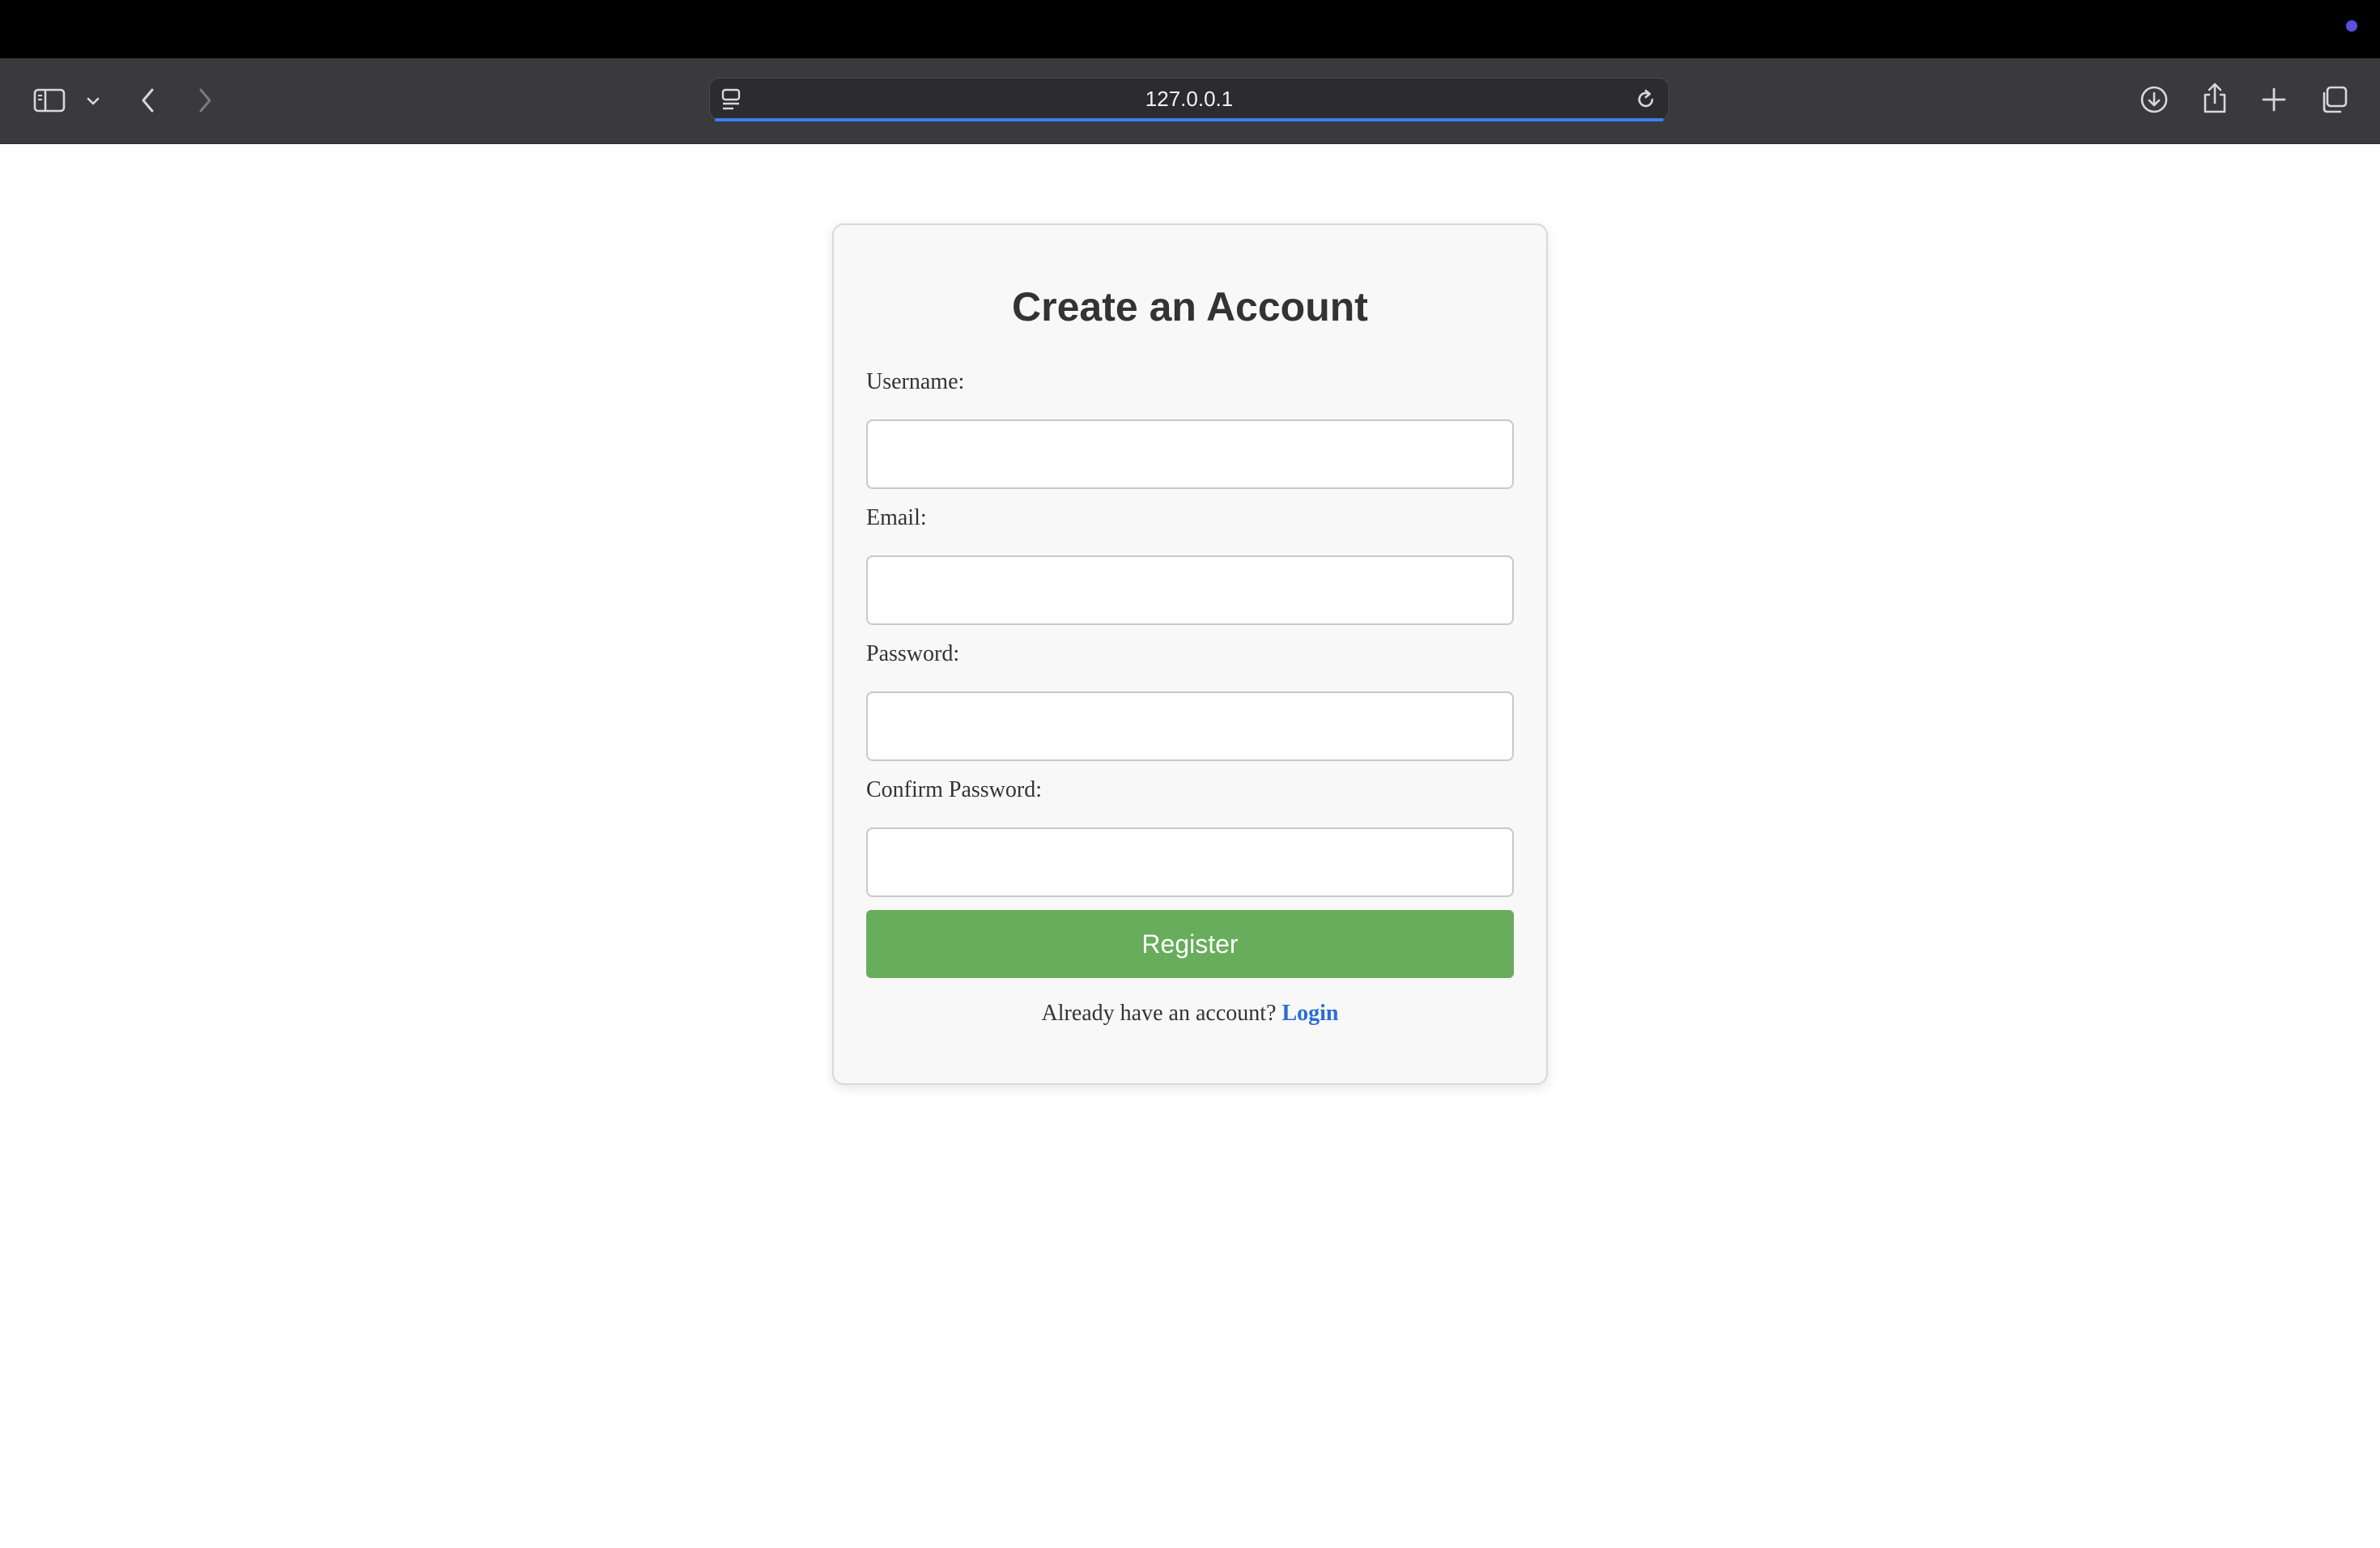  I want to click on register-button: Register, so click(1190, 944).